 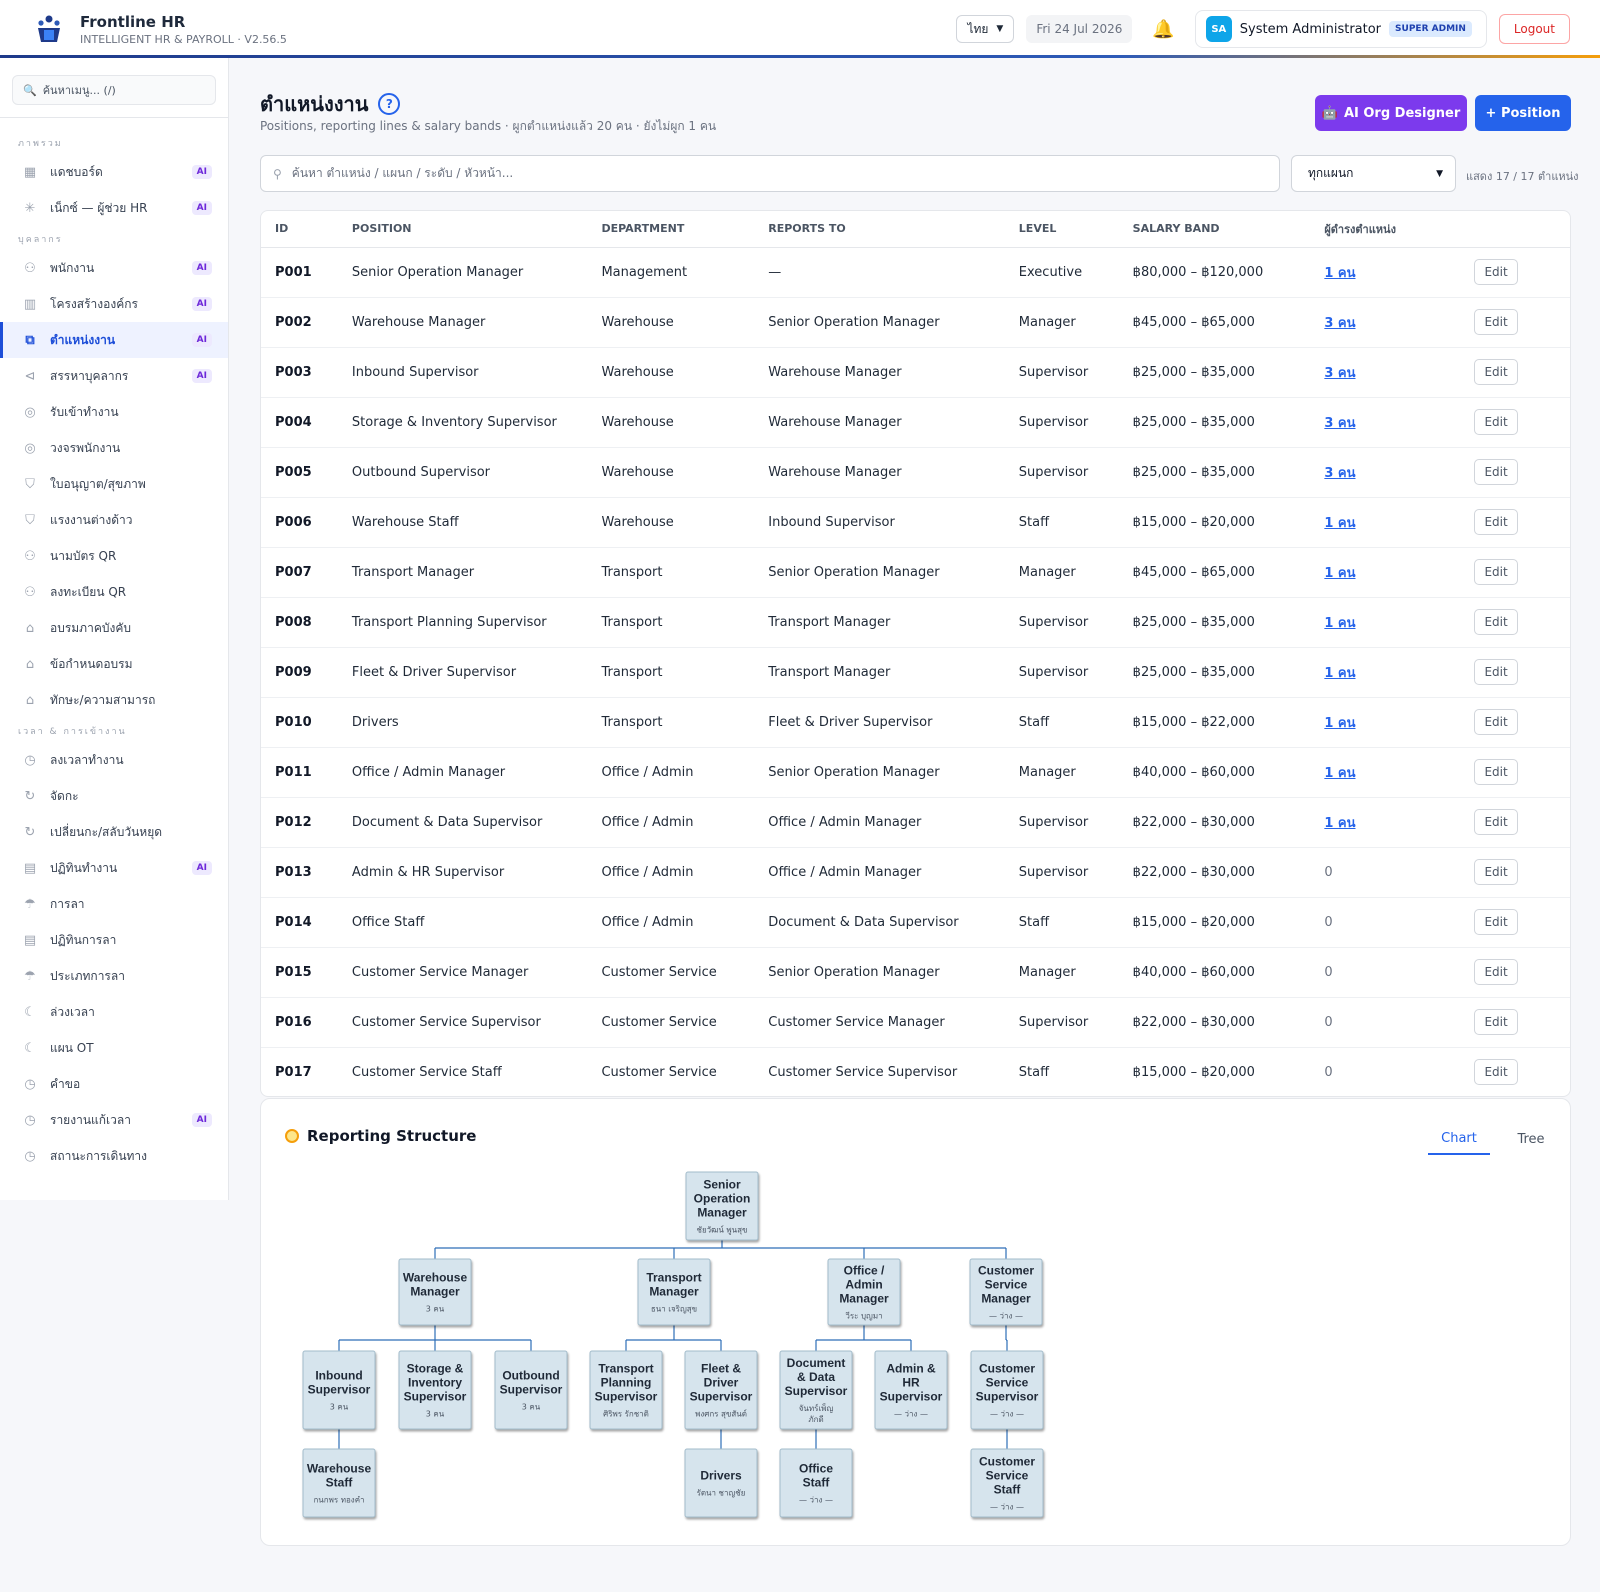 What do you see at coordinates (114, 1084) in the screenshot?
I see `sidebar-item: ◷ คำขอ` at bounding box center [114, 1084].